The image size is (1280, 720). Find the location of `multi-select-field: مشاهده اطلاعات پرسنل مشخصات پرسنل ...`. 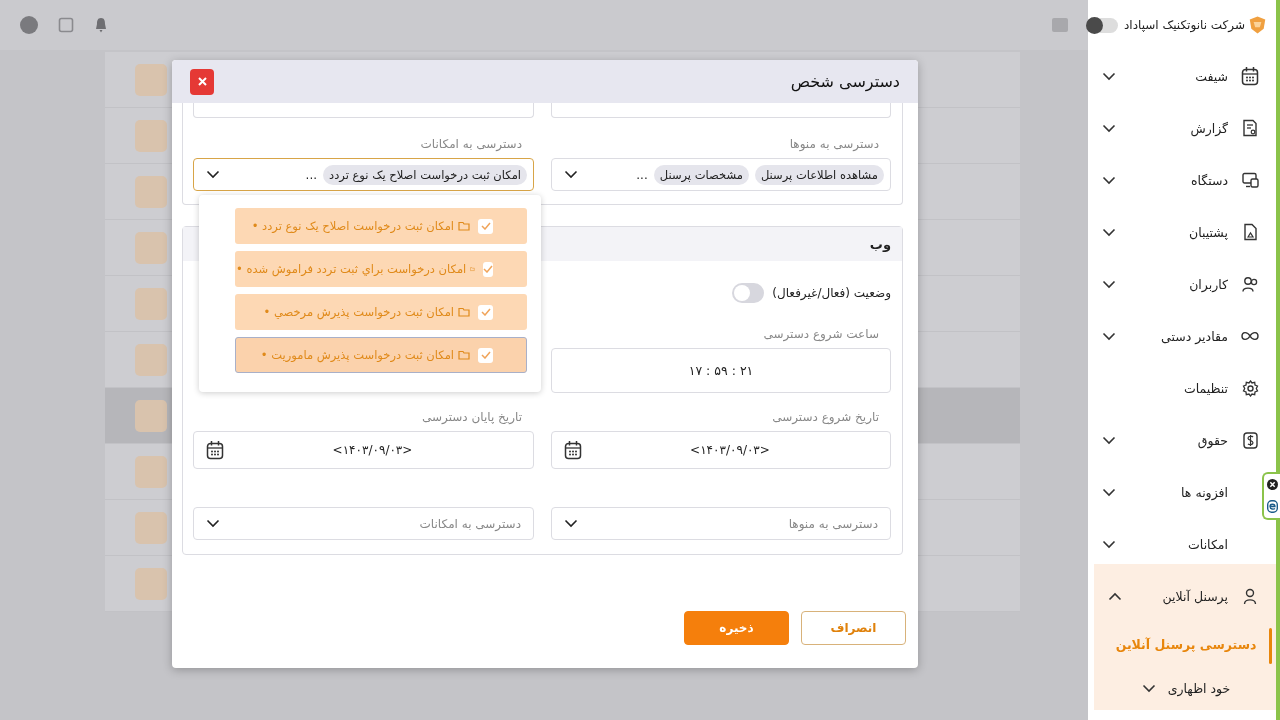

multi-select-field: مشاهده اطلاعات پرسنل مشخصات پرسنل ... is located at coordinates (721, 174).